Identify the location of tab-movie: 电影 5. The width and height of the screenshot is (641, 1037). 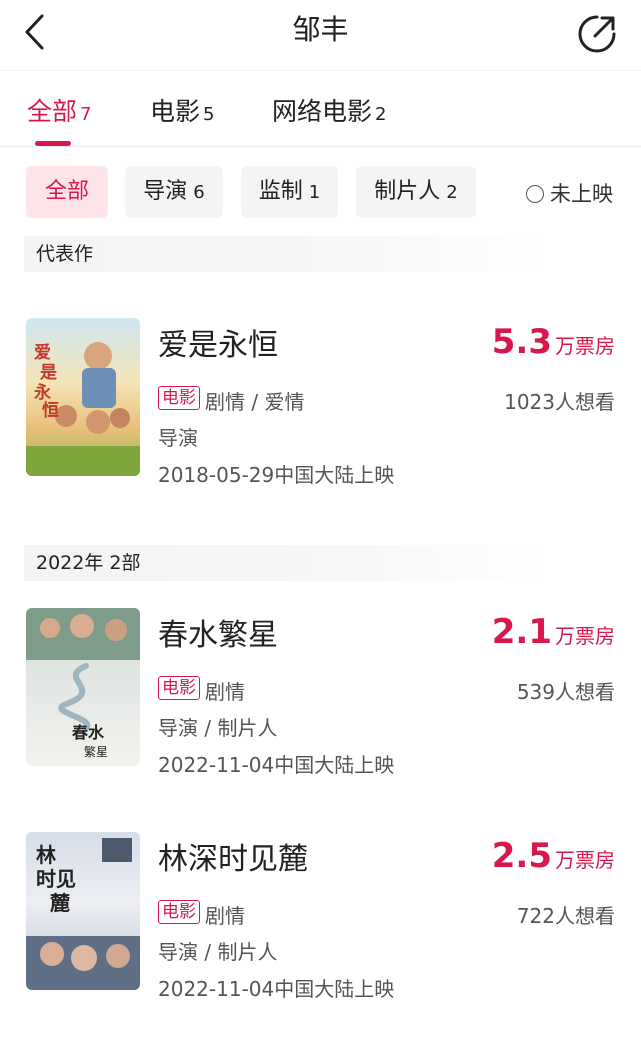
(182, 110).